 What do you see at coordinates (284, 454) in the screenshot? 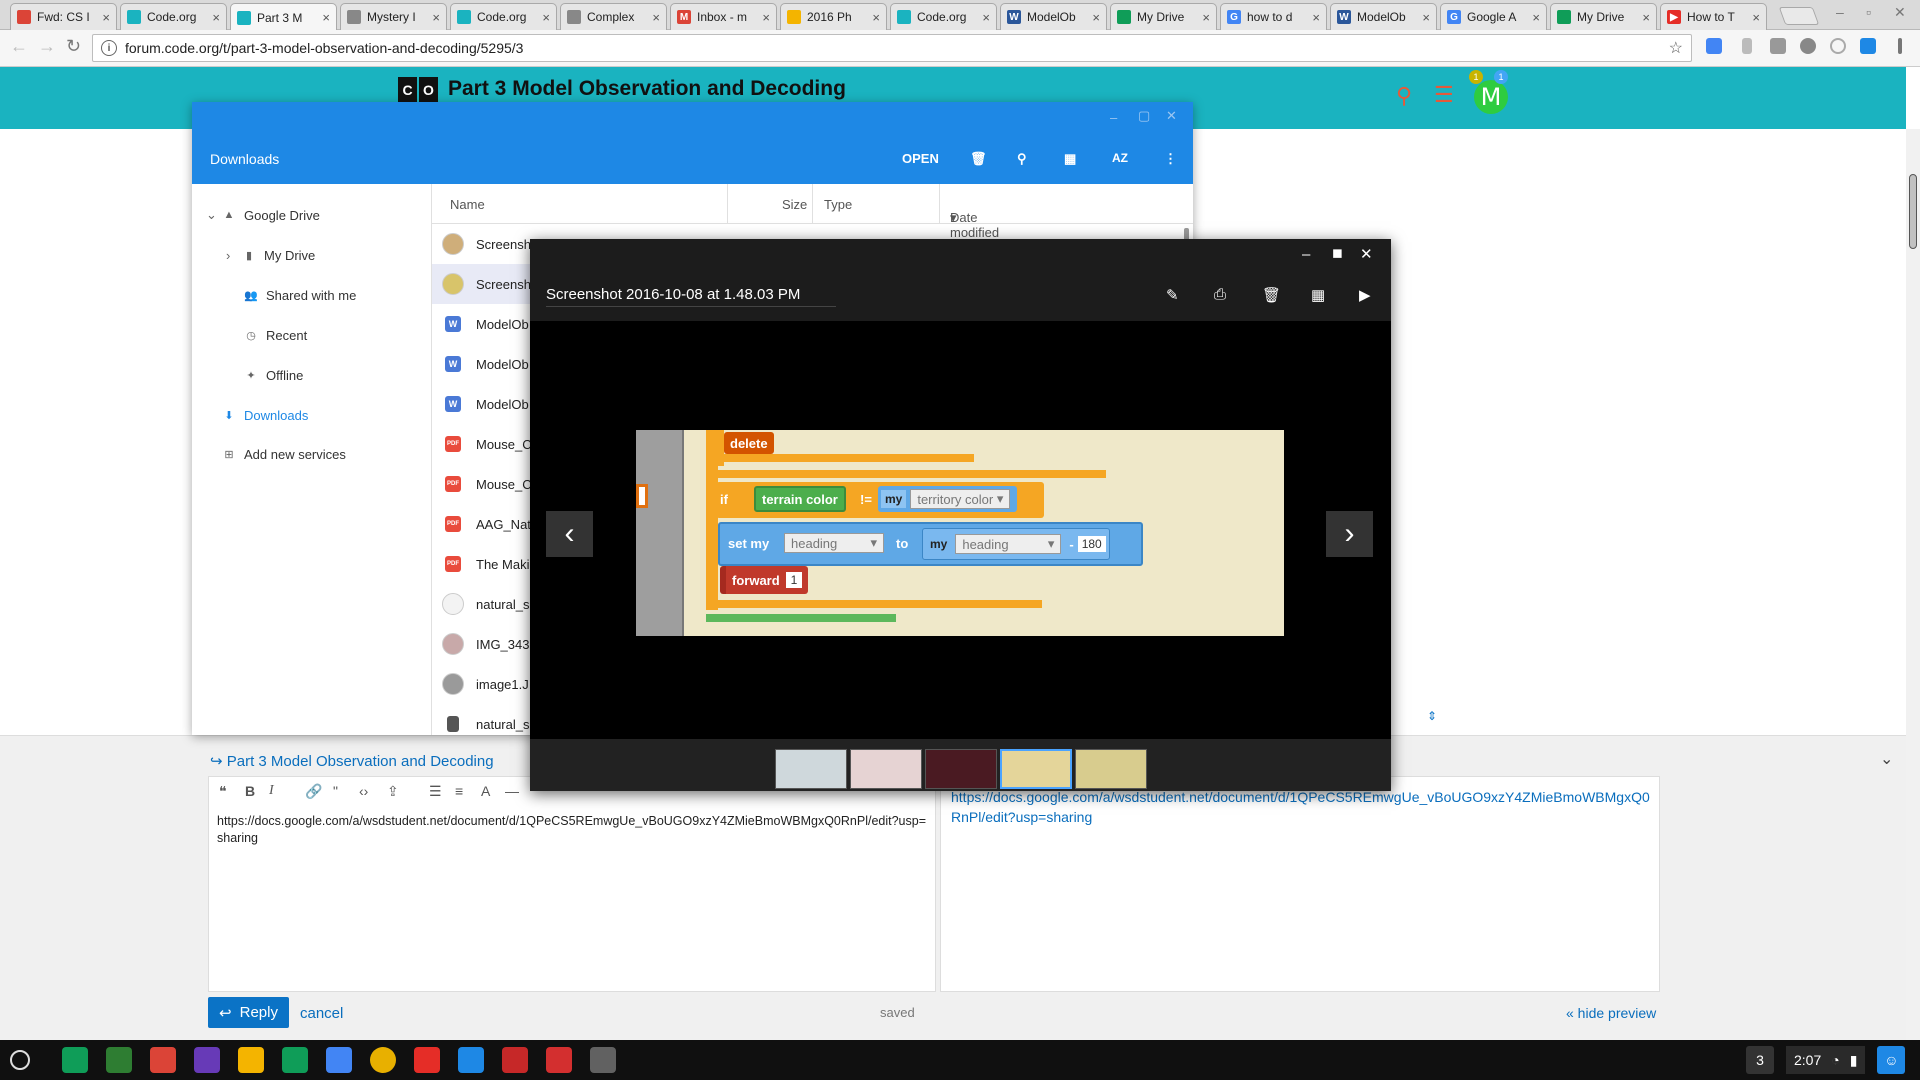
I see `sidebar-item: ⊞ Add new services` at bounding box center [284, 454].